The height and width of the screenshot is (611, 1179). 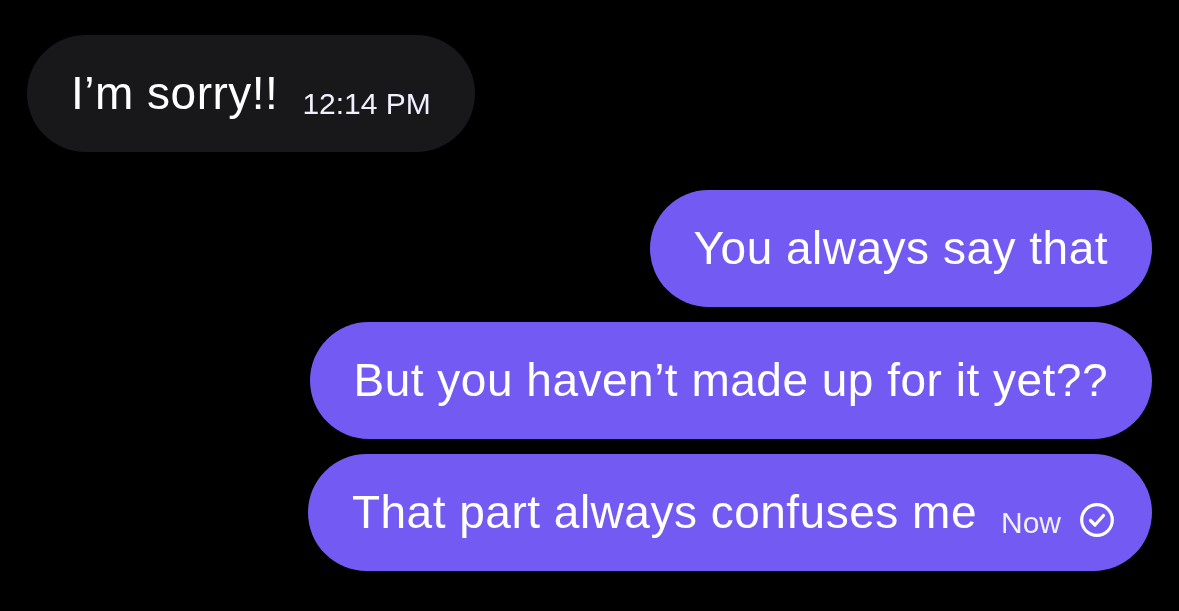 What do you see at coordinates (1031, 523) in the screenshot?
I see `timestamp: Now` at bounding box center [1031, 523].